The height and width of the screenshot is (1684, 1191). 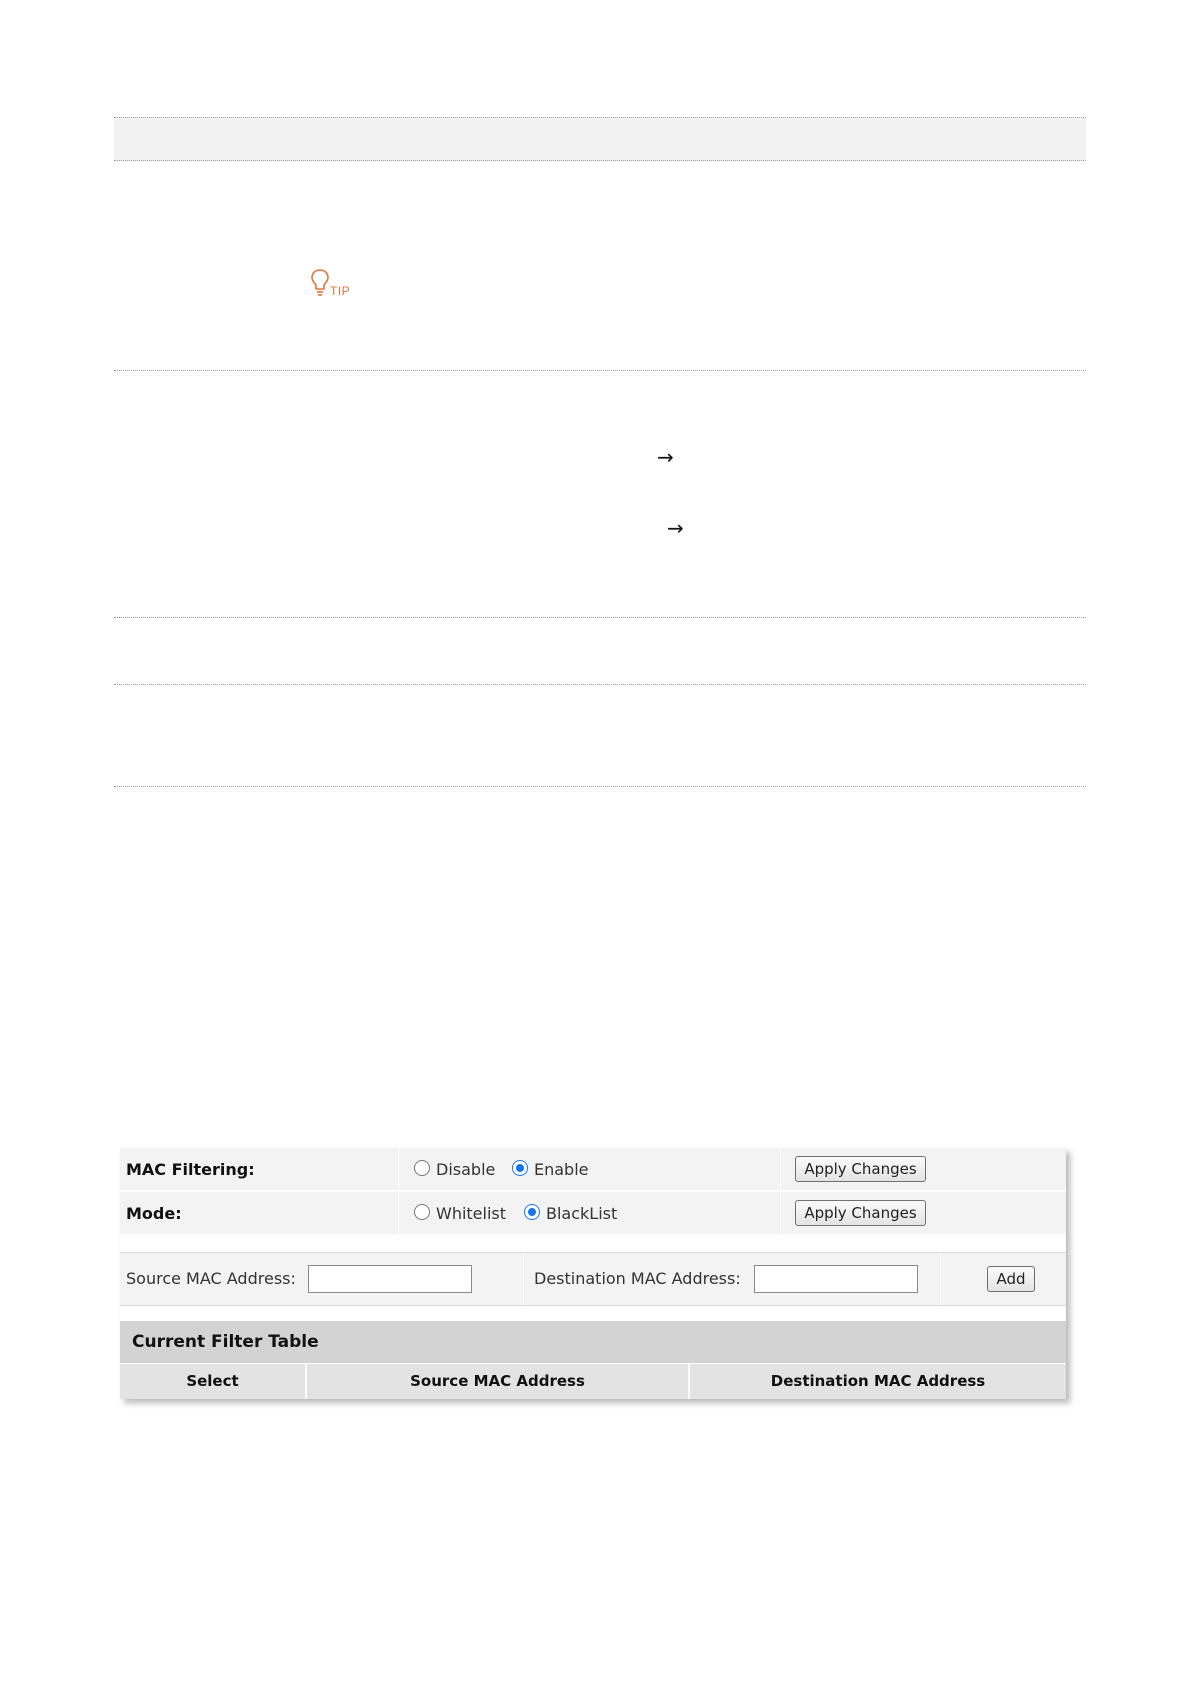 I want to click on mode-row: Mode: Whitelist BlackList Apply Changes, so click(x=593, y=1213).